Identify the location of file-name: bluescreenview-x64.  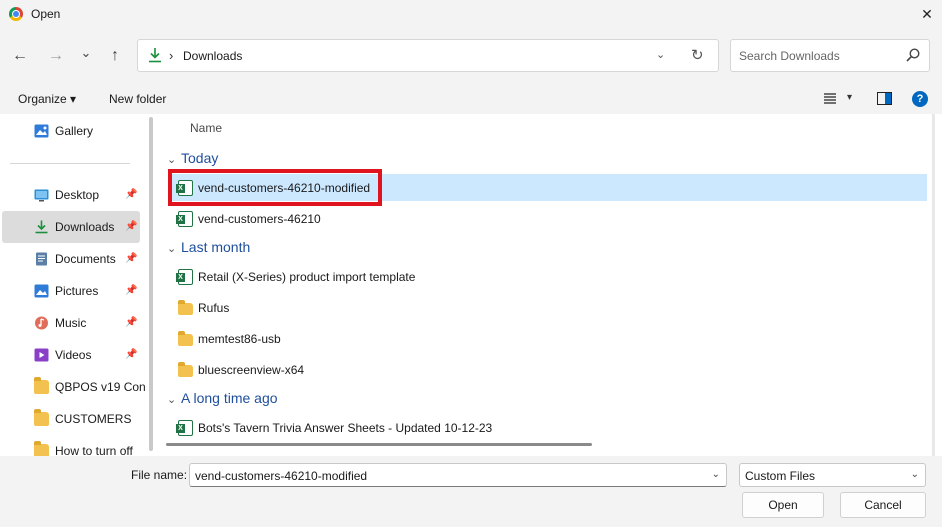
(251, 370).